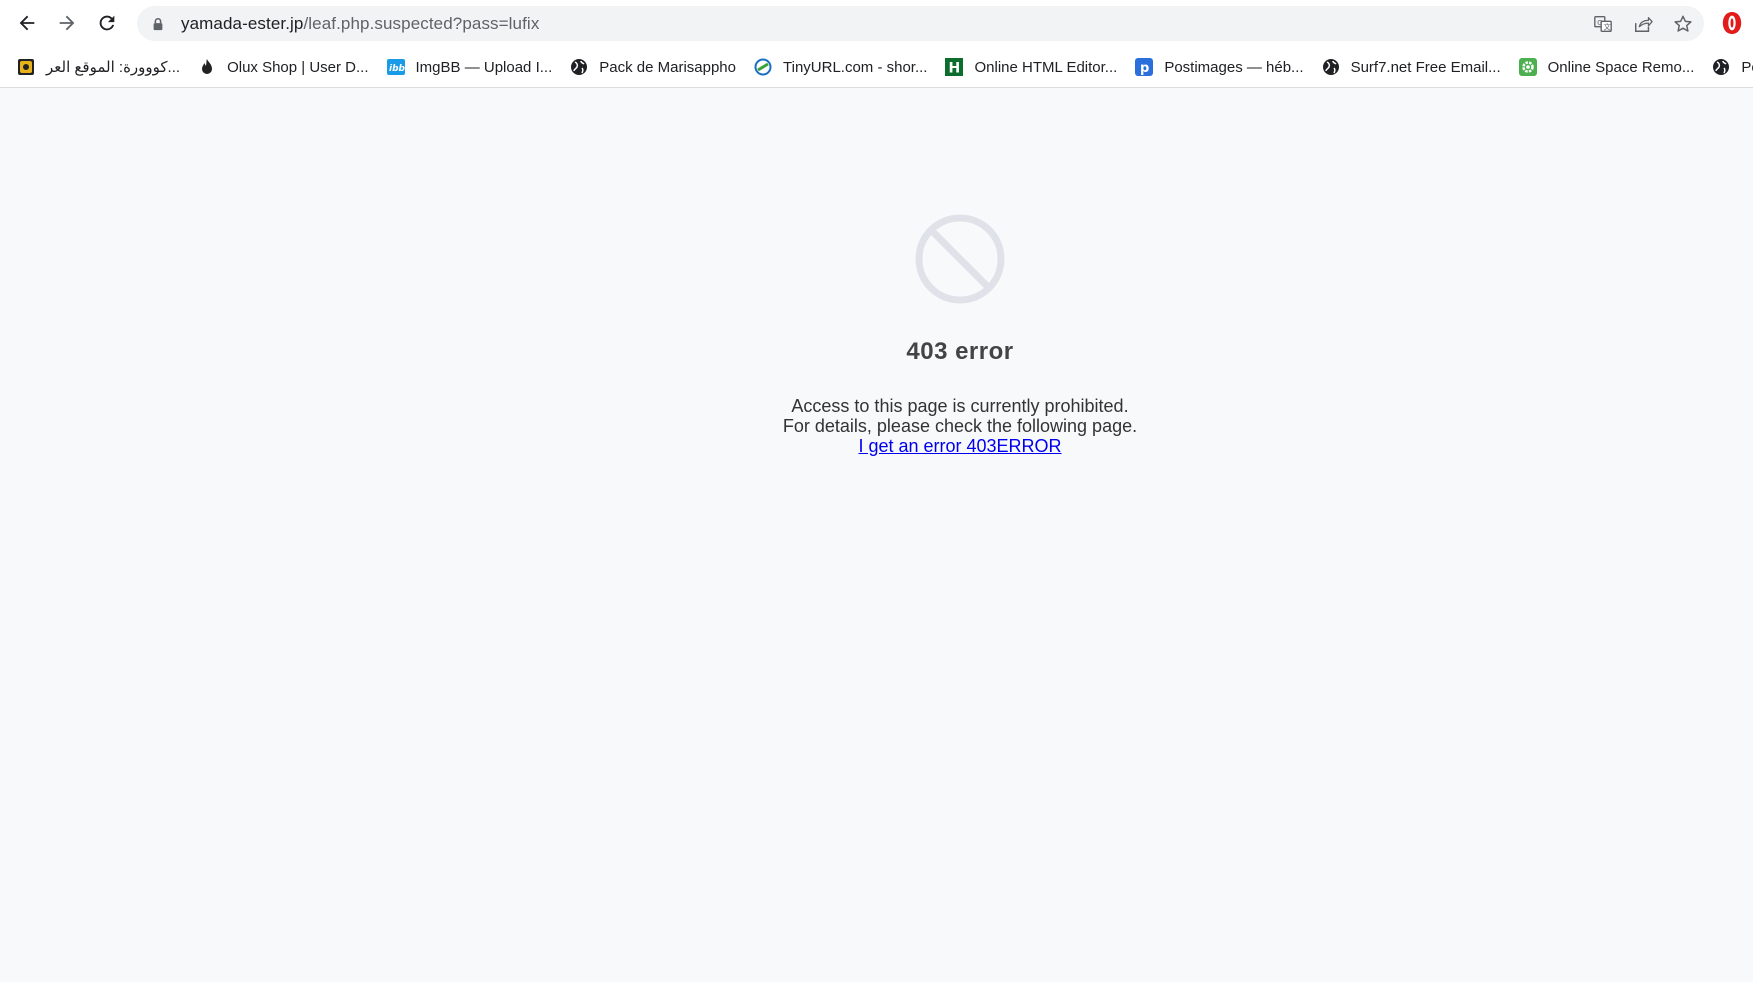 The image size is (1753, 982). Describe the element at coordinates (26, 67) in the screenshot. I see `kooora-icon` at that location.